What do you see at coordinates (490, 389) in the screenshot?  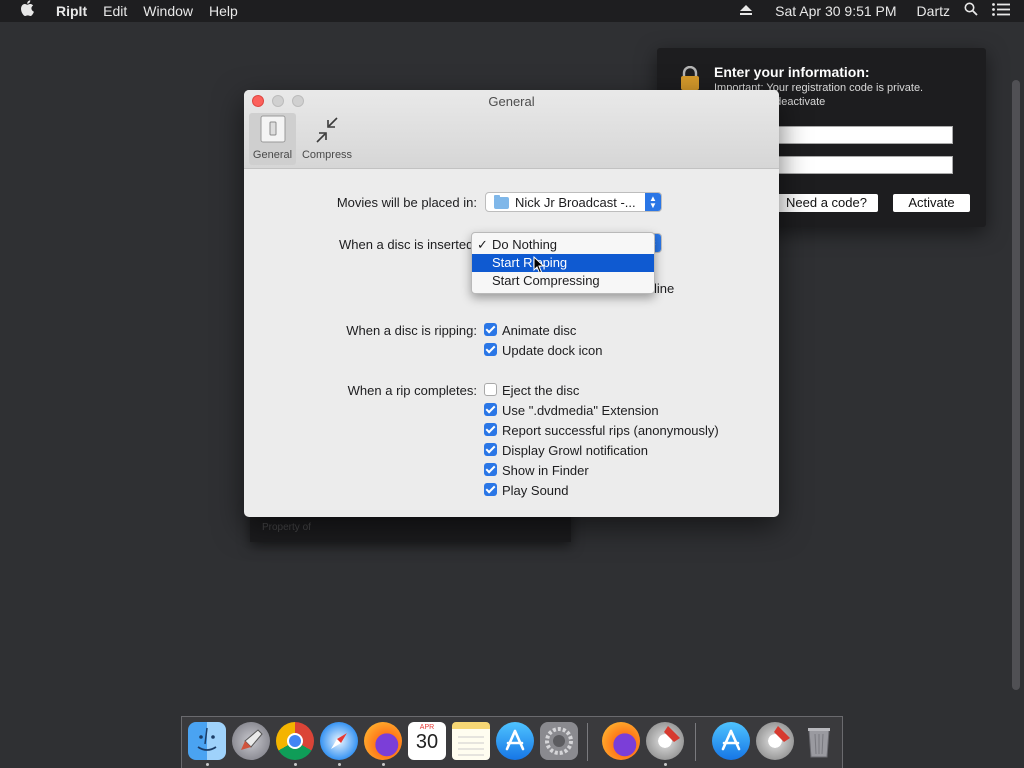 I see `eject-disc-checkbox` at bounding box center [490, 389].